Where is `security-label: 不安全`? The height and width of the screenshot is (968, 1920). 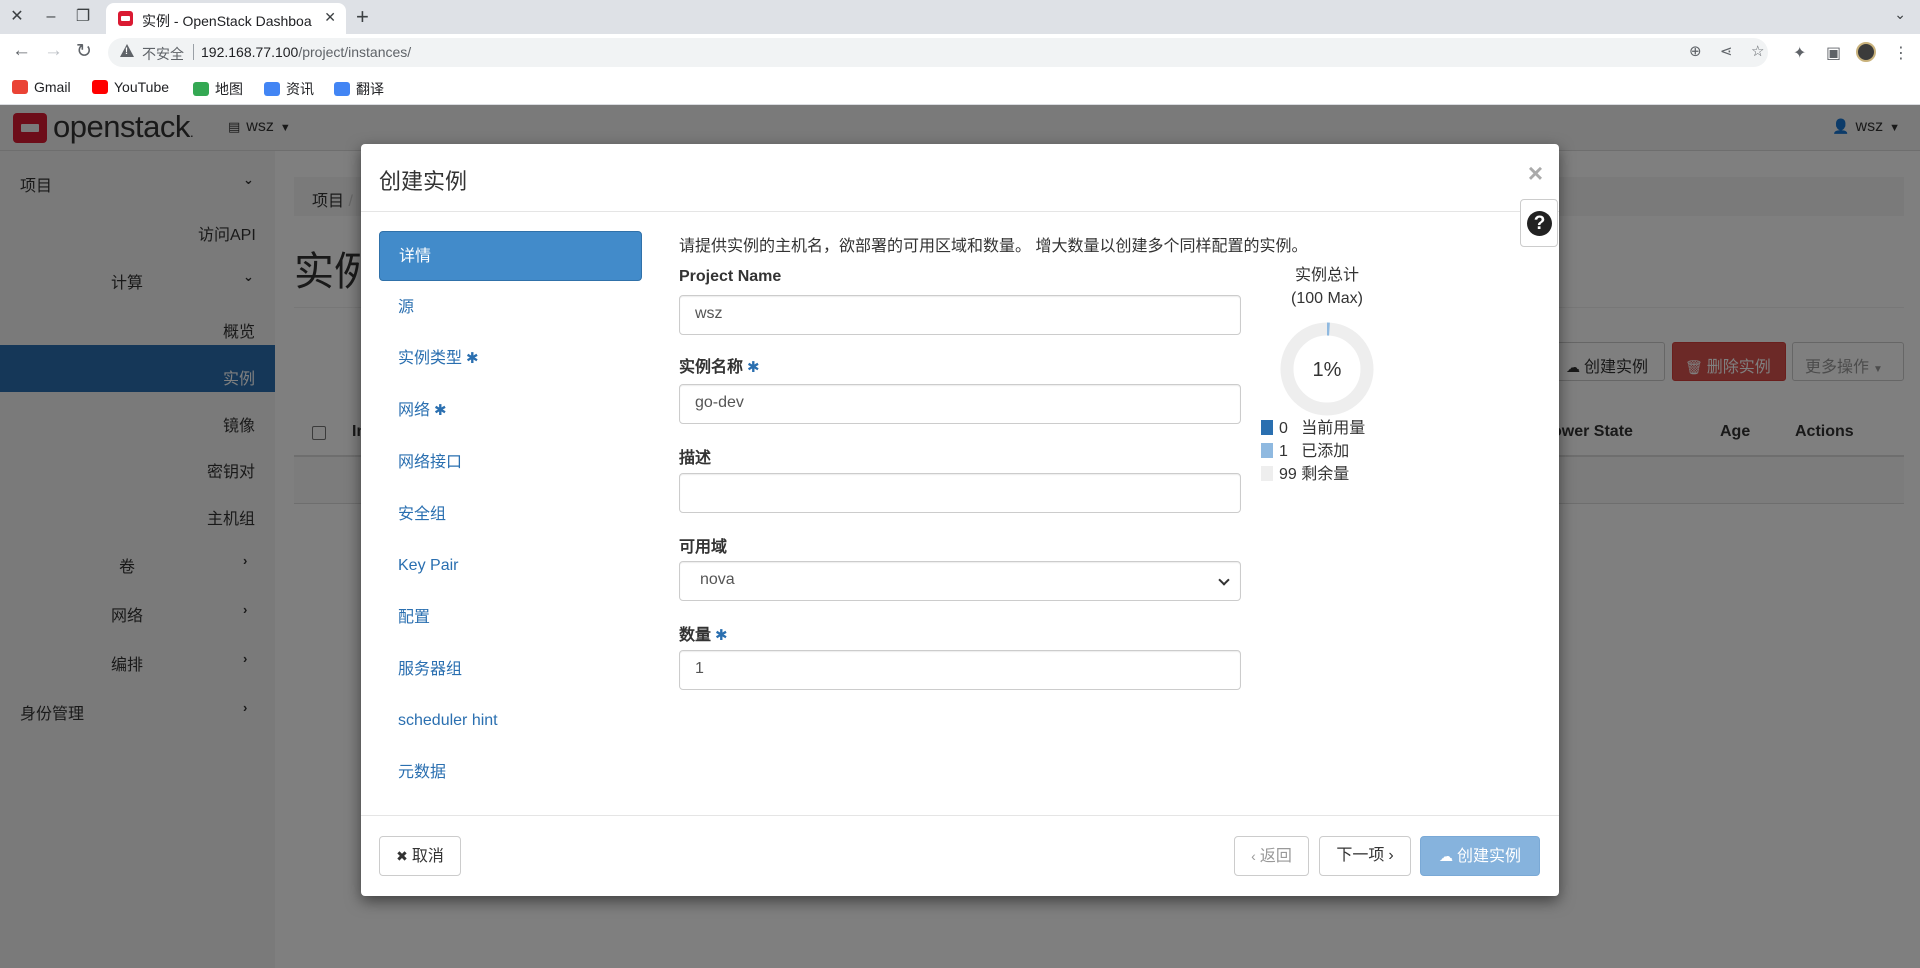
security-label: 不安全 is located at coordinates (163, 54).